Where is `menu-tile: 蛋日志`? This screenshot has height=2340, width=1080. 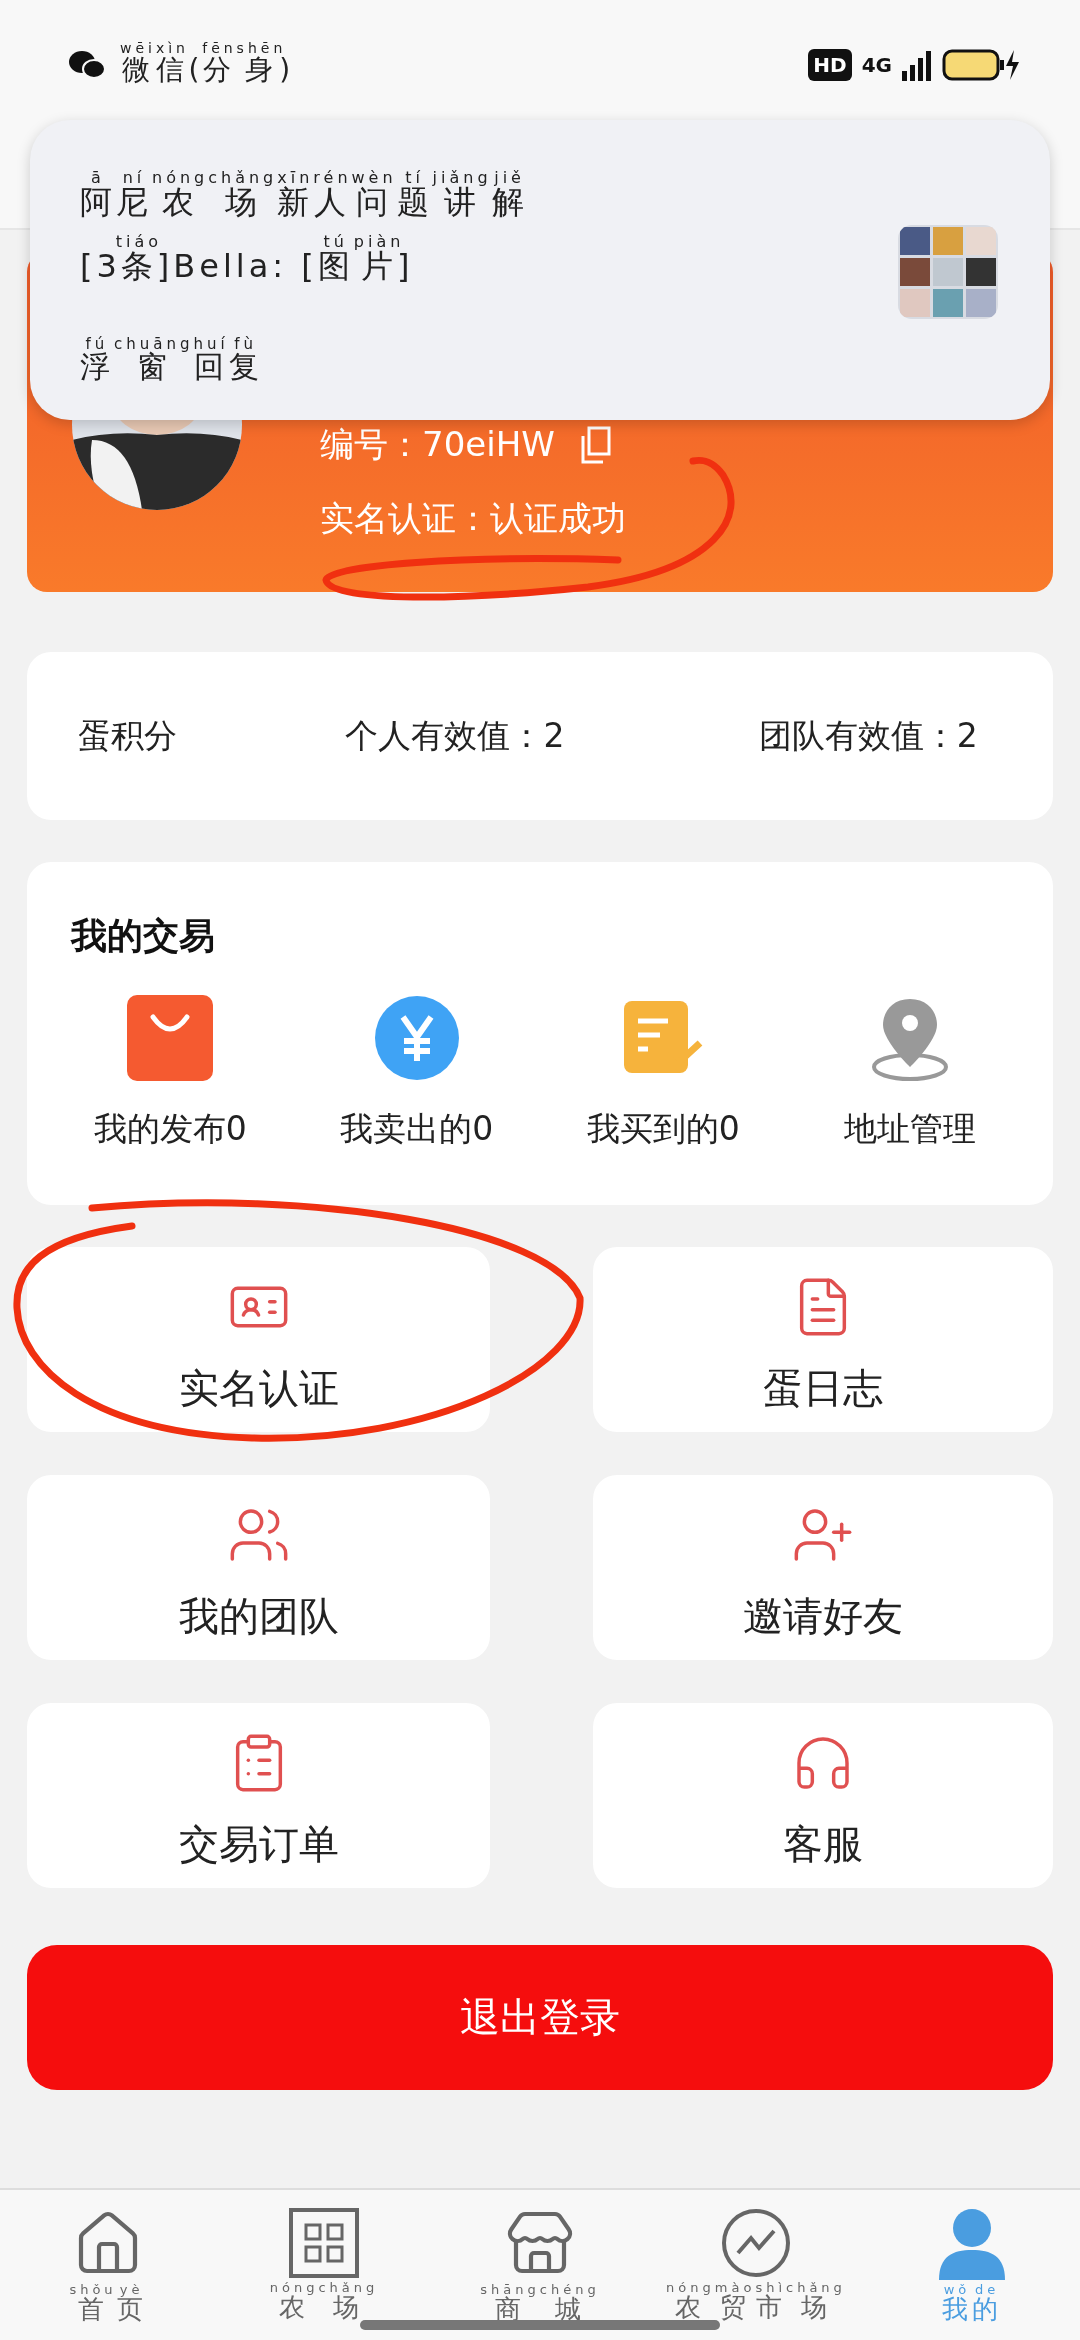 menu-tile: 蛋日志 is located at coordinates (823, 1339).